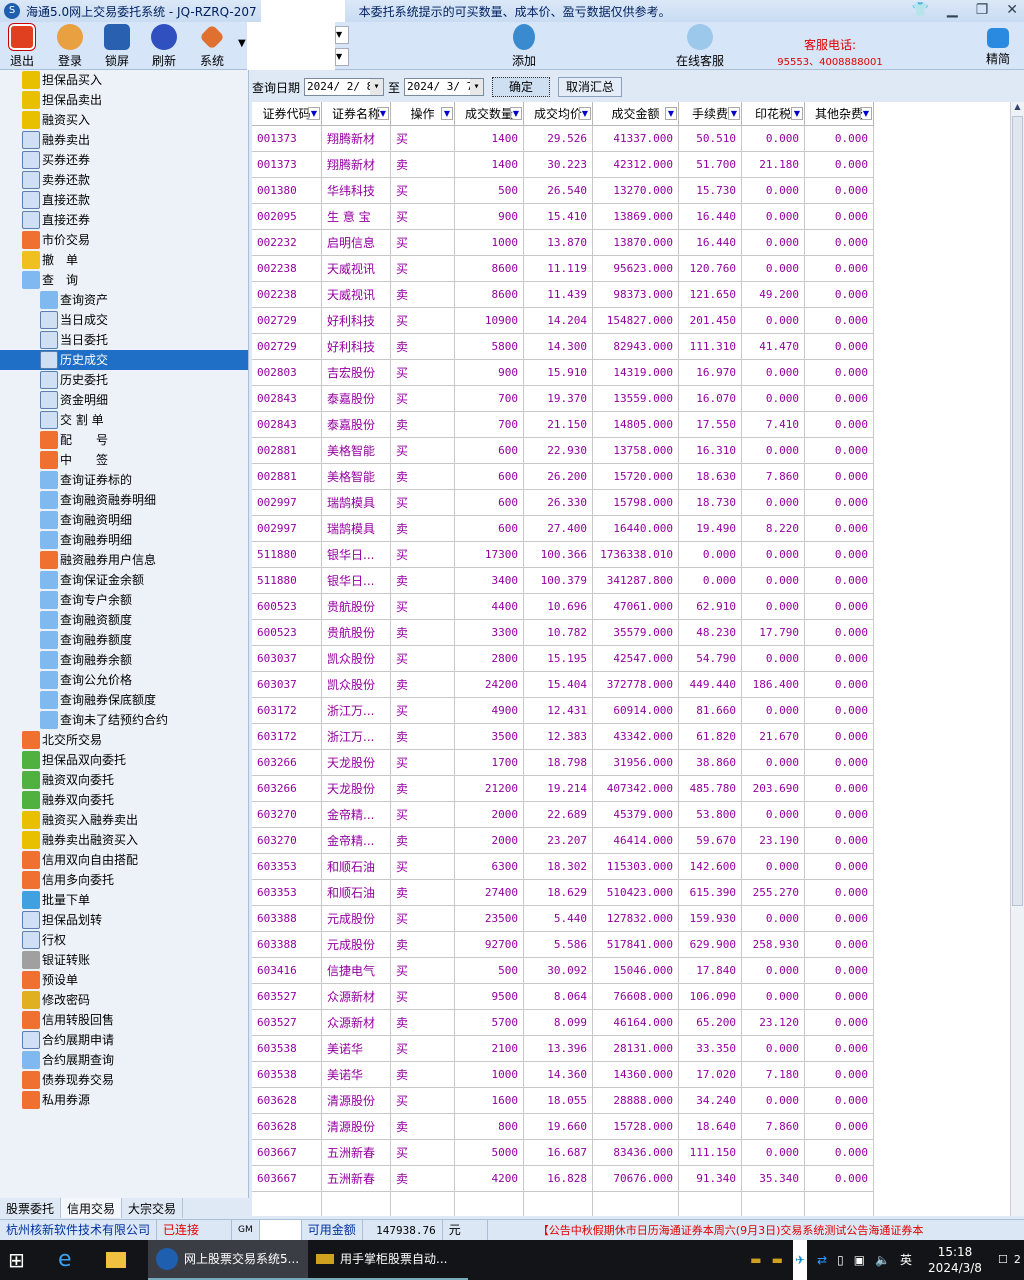 This screenshot has width=1024, height=1280. What do you see at coordinates (33, 940) in the screenshot?
I see `sidebar-item: 行权` at bounding box center [33, 940].